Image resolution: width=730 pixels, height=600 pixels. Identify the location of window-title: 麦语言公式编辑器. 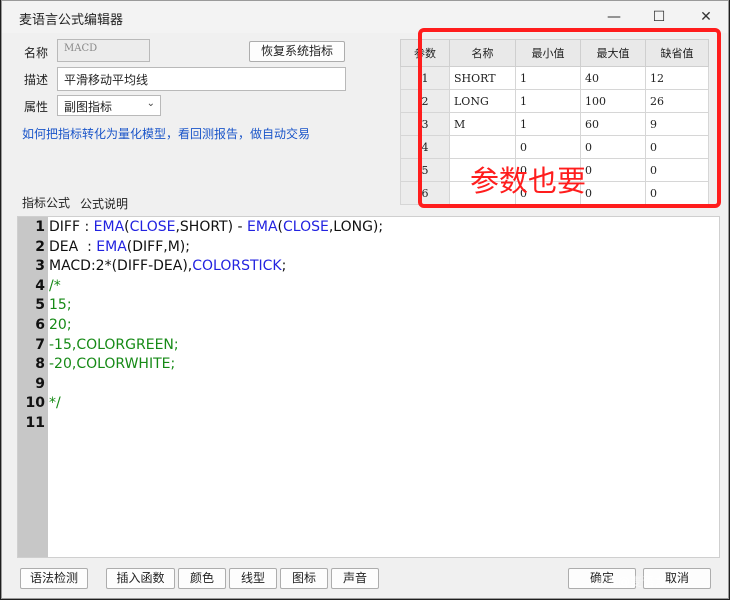
(71, 20).